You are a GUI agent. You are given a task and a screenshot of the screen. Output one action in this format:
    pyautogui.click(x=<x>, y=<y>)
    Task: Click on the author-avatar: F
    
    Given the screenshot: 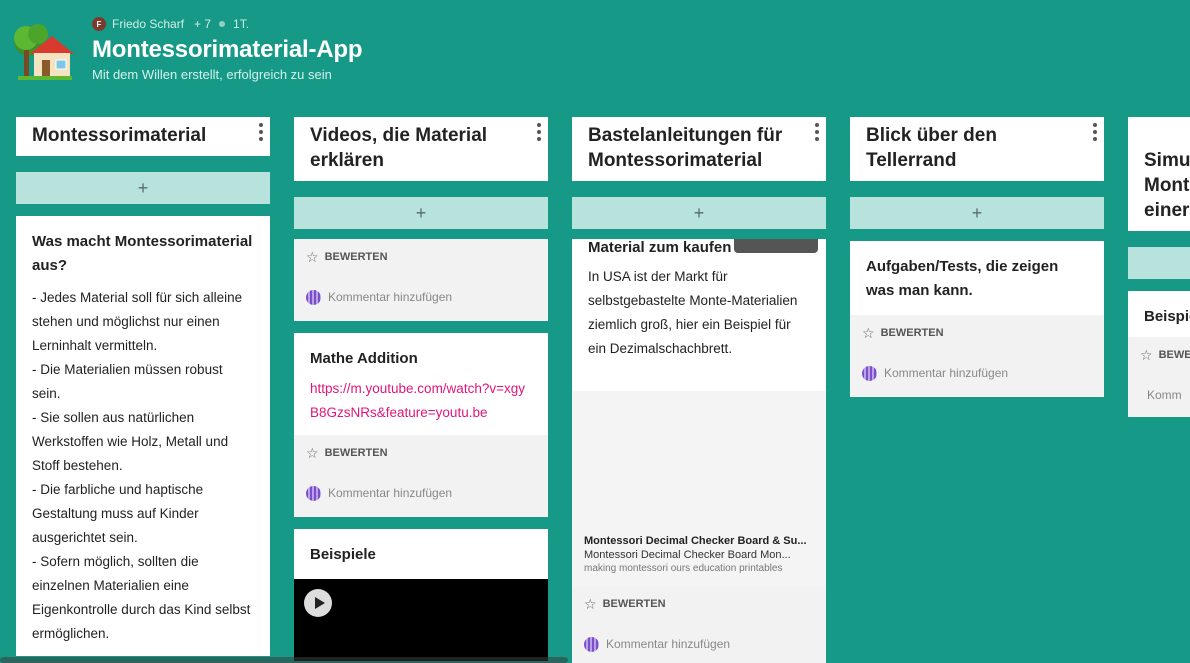 What is the action you would take?
    pyautogui.click(x=99, y=24)
    